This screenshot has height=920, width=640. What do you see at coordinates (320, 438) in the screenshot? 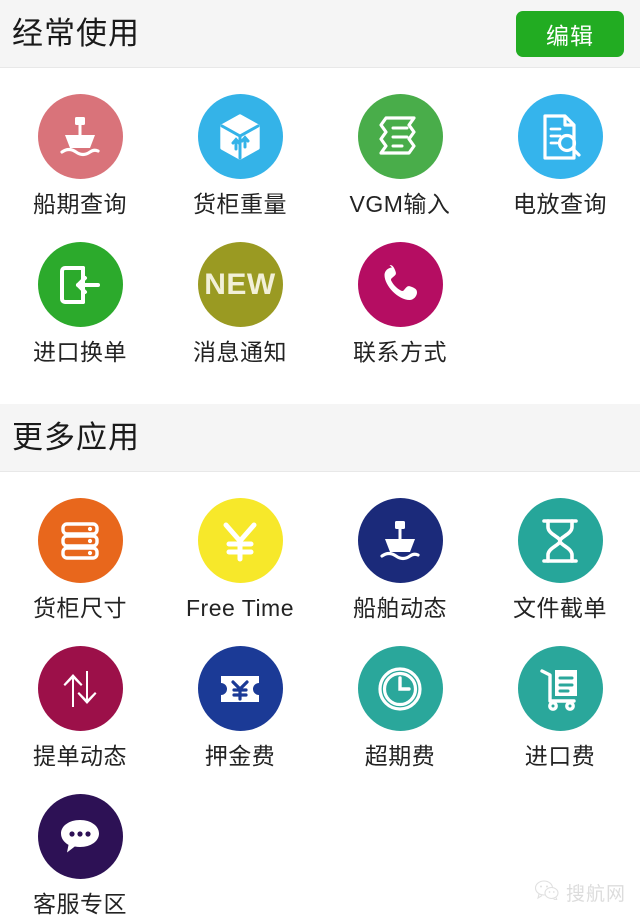
I see `section-header-more-apps: 更多应用` at bounding box center [320, 438].